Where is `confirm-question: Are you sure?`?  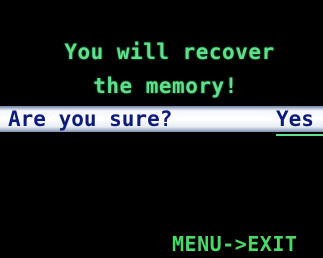 confirm-question: Are you sure? is located at coordinates (90, 119).